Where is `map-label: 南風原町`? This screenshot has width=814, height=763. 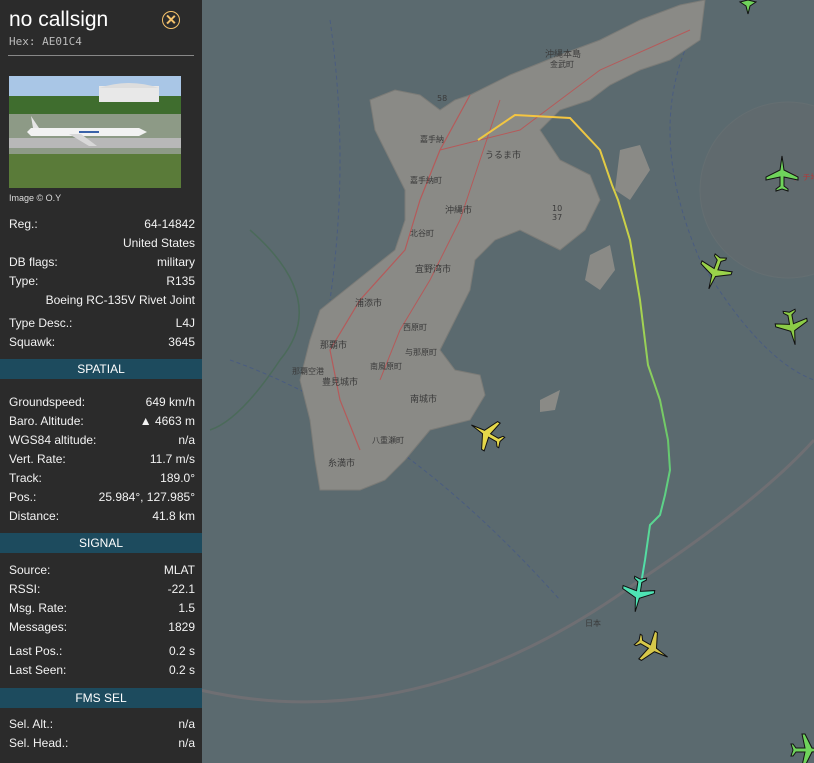 map-label: 南風原町 is located at coordinates (386, 366).